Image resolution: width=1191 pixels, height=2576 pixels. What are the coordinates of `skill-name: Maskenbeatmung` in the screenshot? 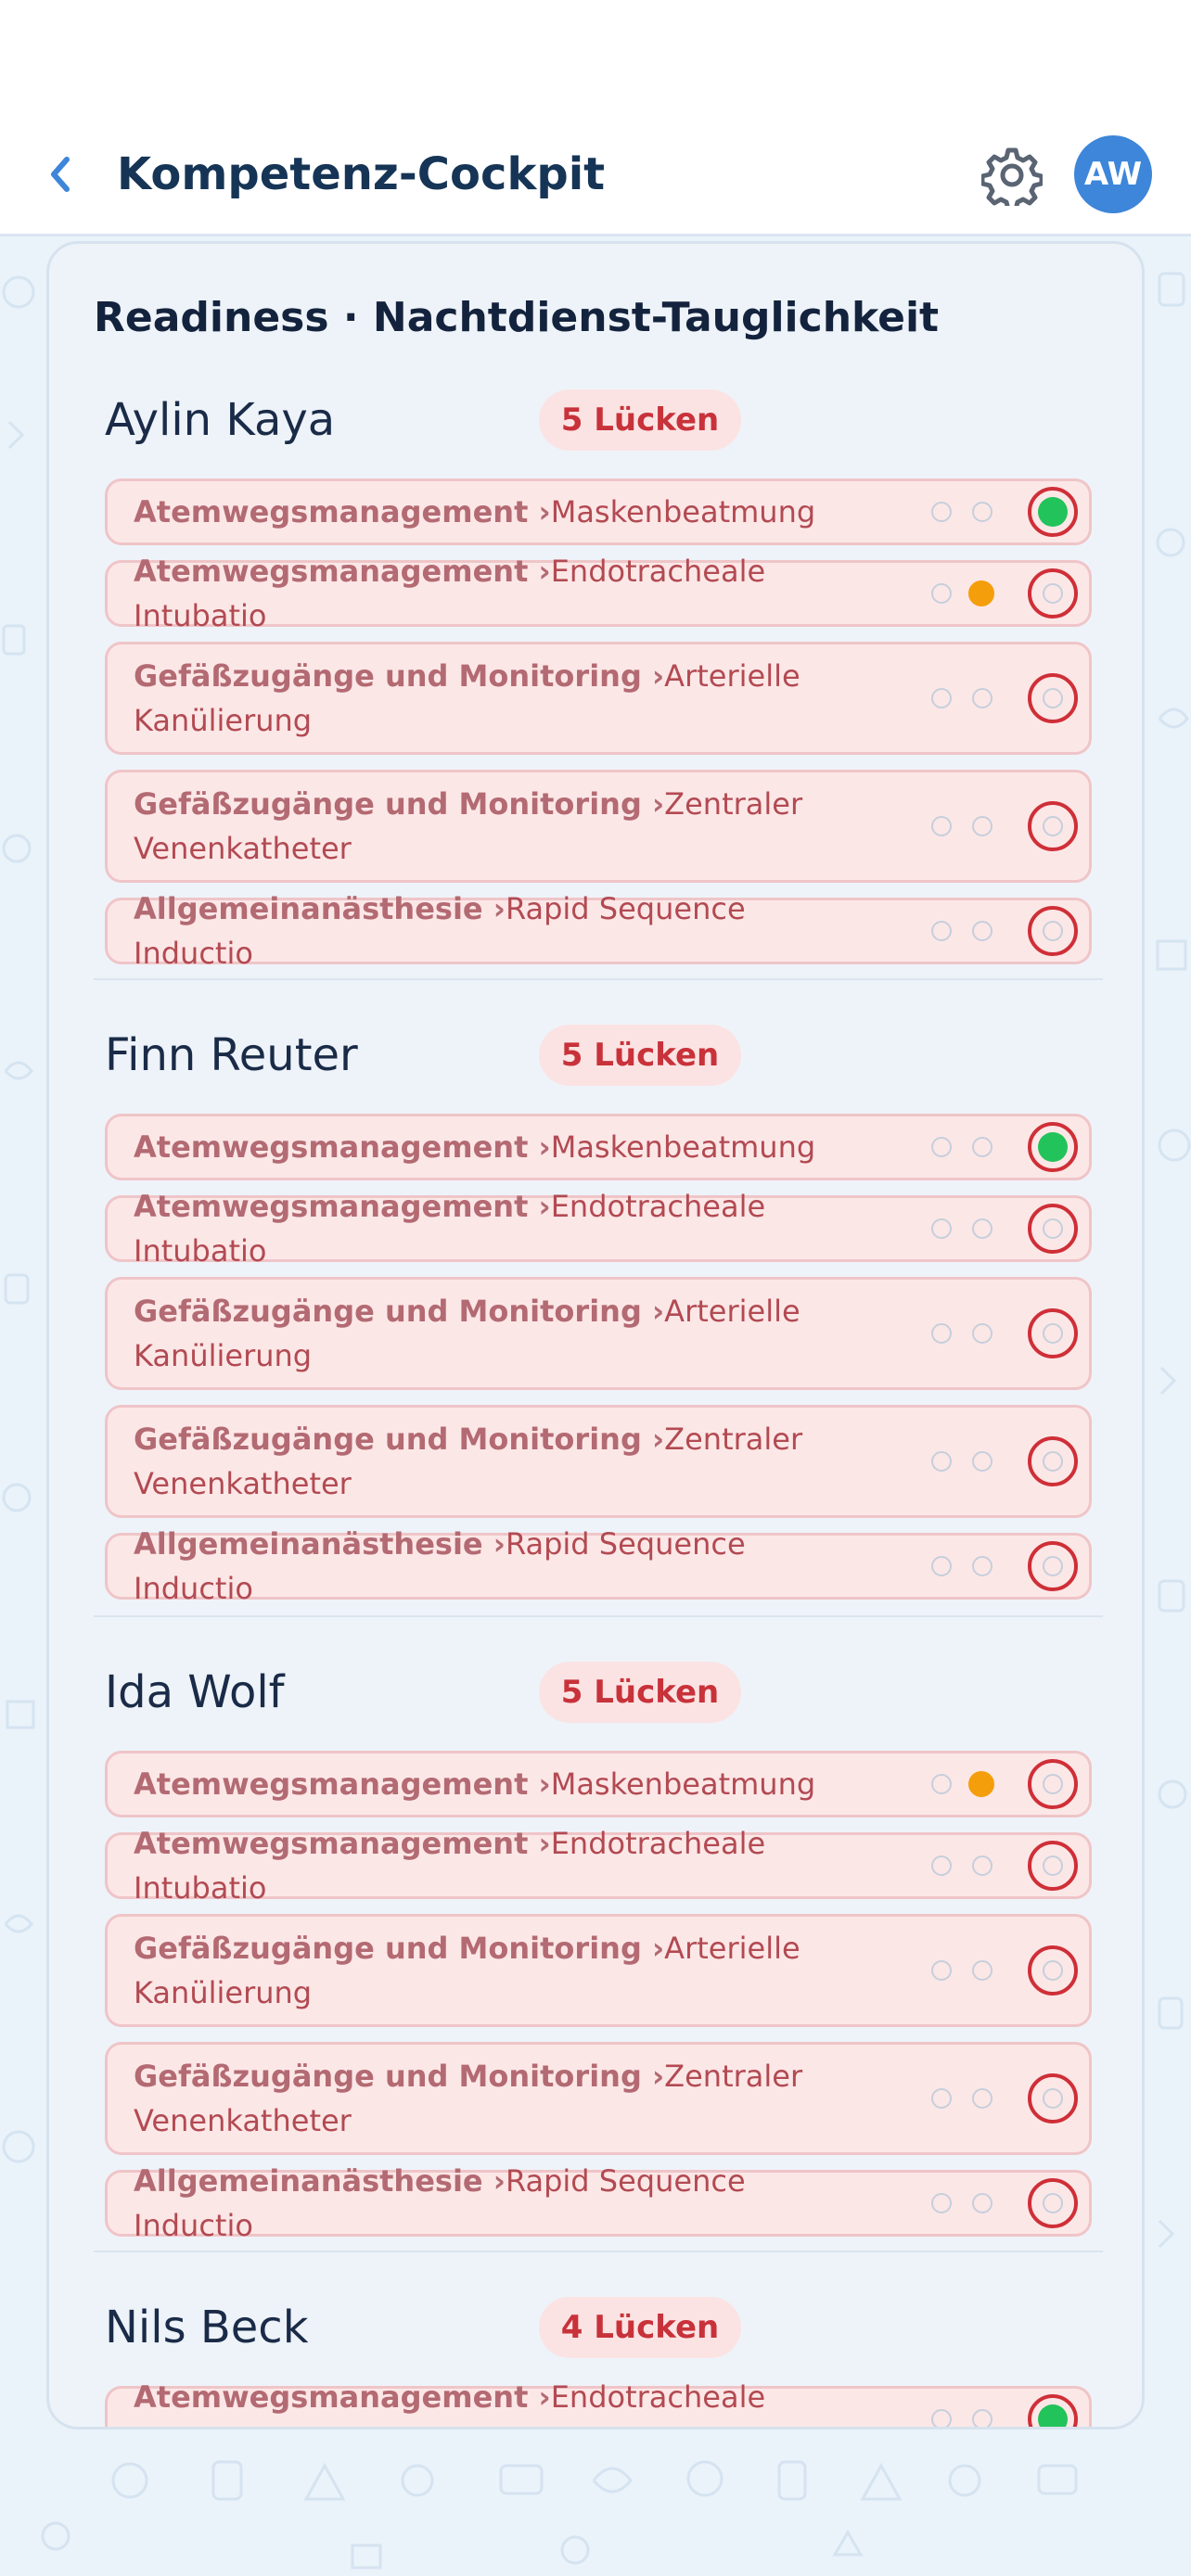 It's located at (683, 1784).